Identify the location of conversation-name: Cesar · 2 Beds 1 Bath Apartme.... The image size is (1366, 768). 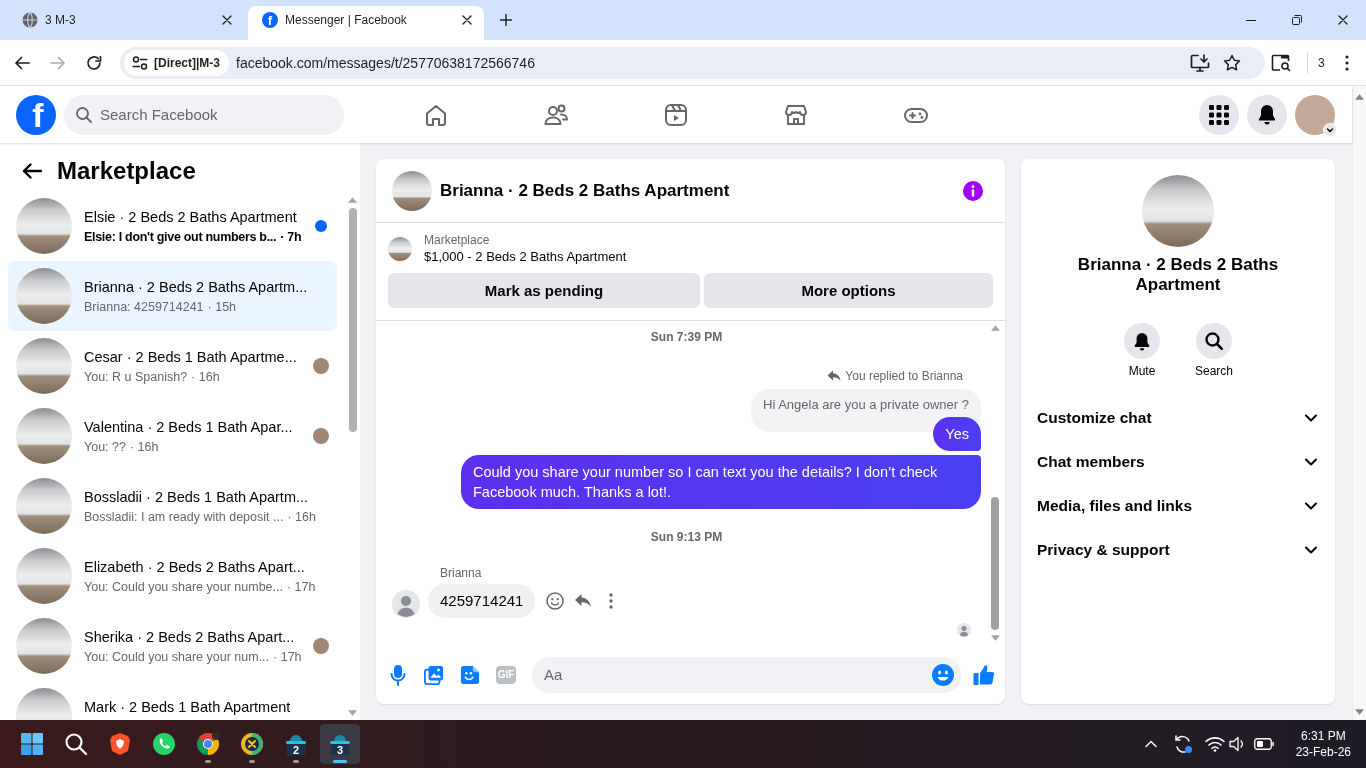
(191, 357).